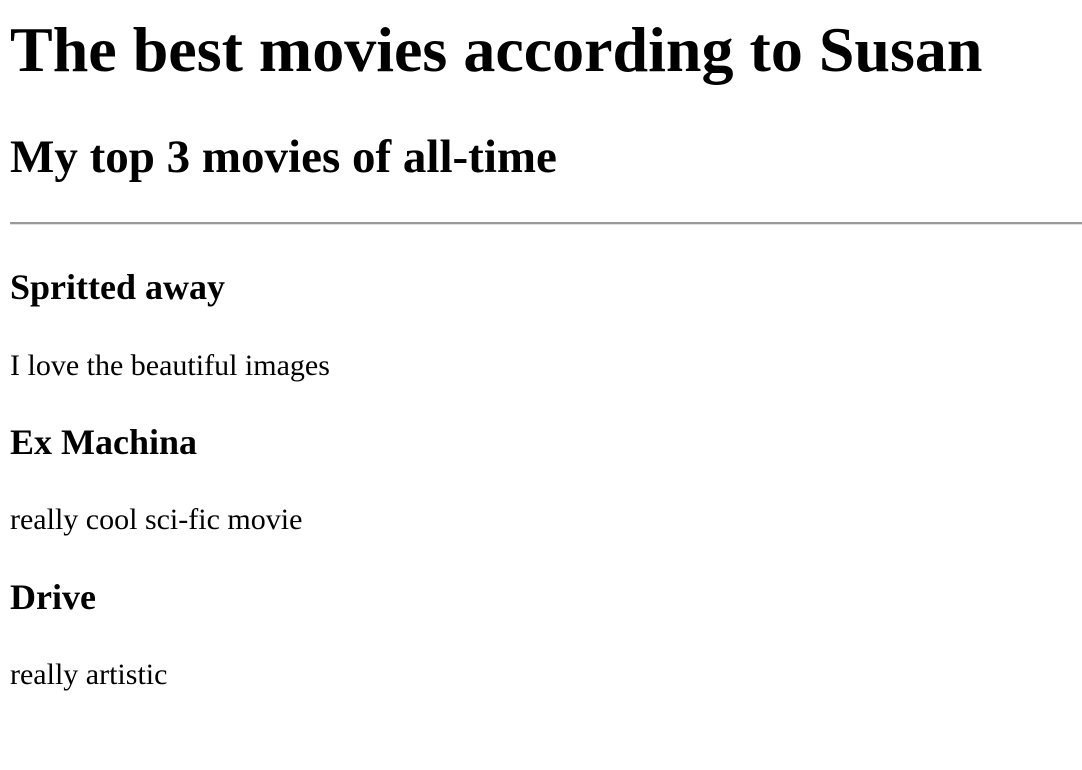 This screenshot has width=1082, height=770. I want to click on movie-title-spirited-away: Spritted away, so click(117, 287).